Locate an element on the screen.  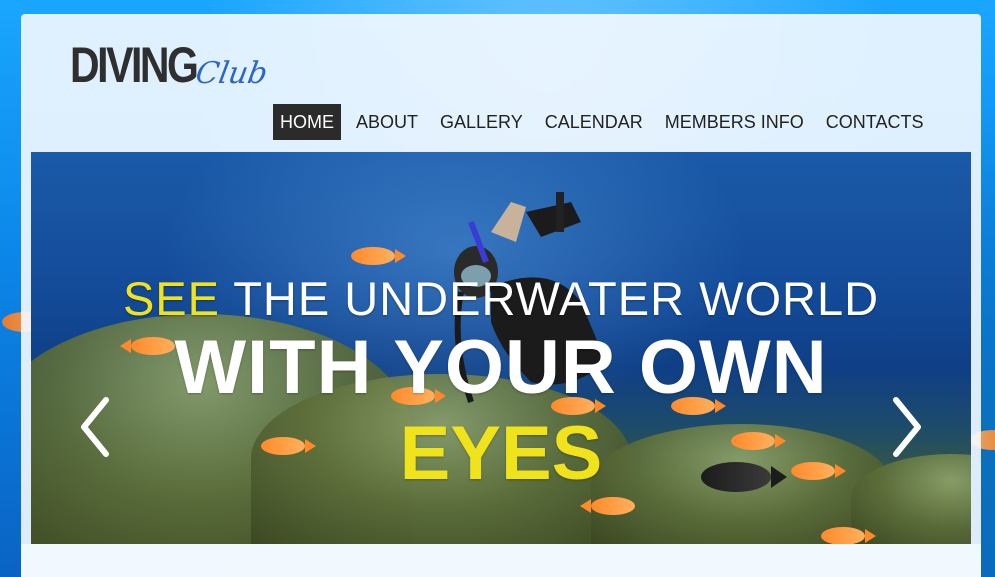
headline-line-3: EYES is located at coordinates (501, 453).